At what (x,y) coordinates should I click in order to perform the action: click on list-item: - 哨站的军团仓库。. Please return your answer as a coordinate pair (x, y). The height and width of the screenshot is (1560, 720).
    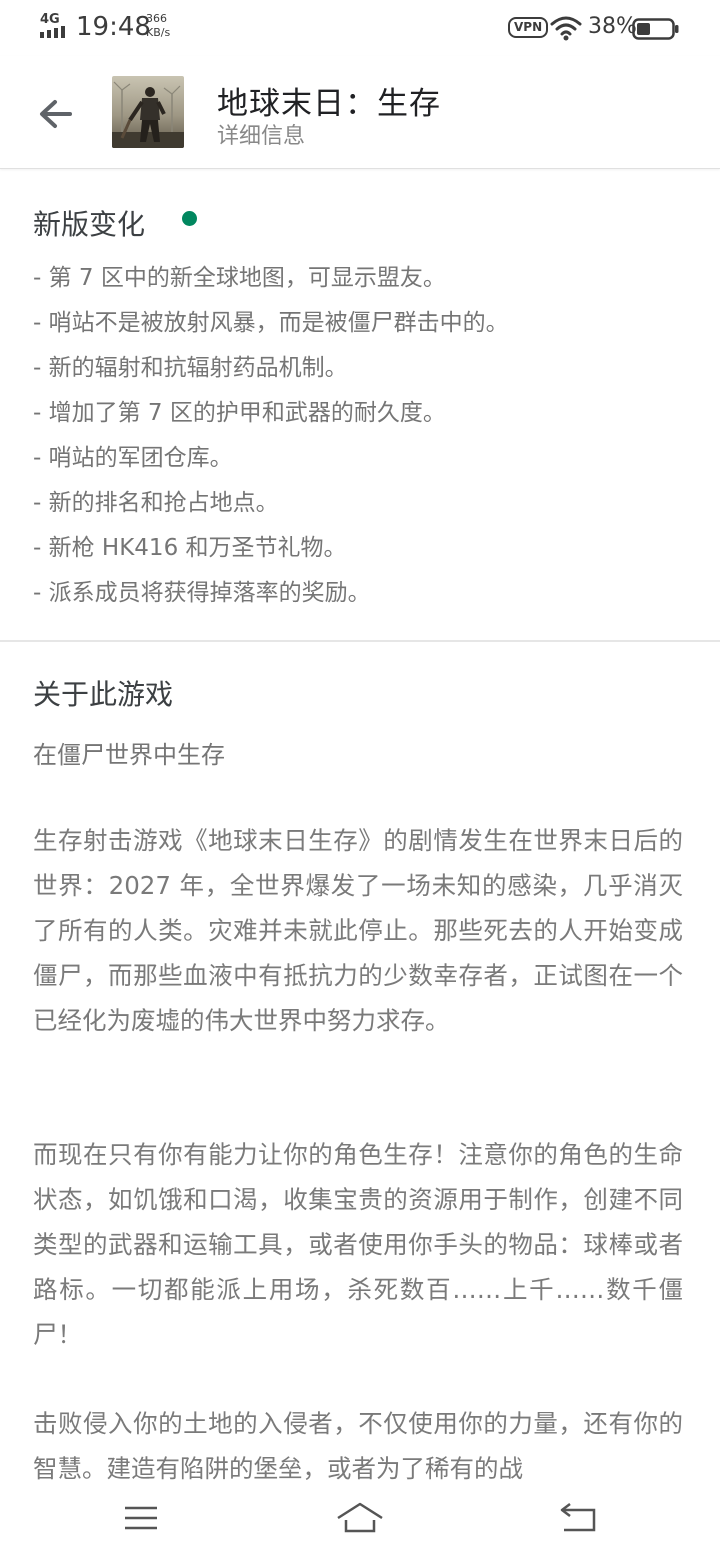
    Looking at the image, I should click on (133, 458).